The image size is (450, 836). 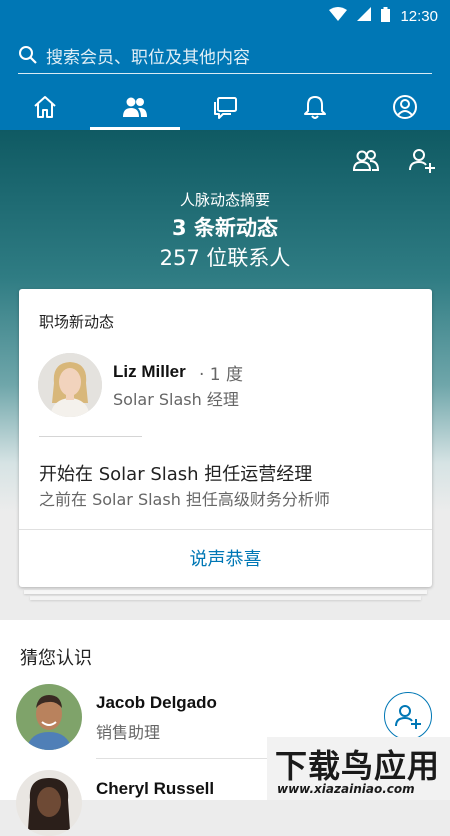 I want to click on network-icon, so click(x=135, y=107).